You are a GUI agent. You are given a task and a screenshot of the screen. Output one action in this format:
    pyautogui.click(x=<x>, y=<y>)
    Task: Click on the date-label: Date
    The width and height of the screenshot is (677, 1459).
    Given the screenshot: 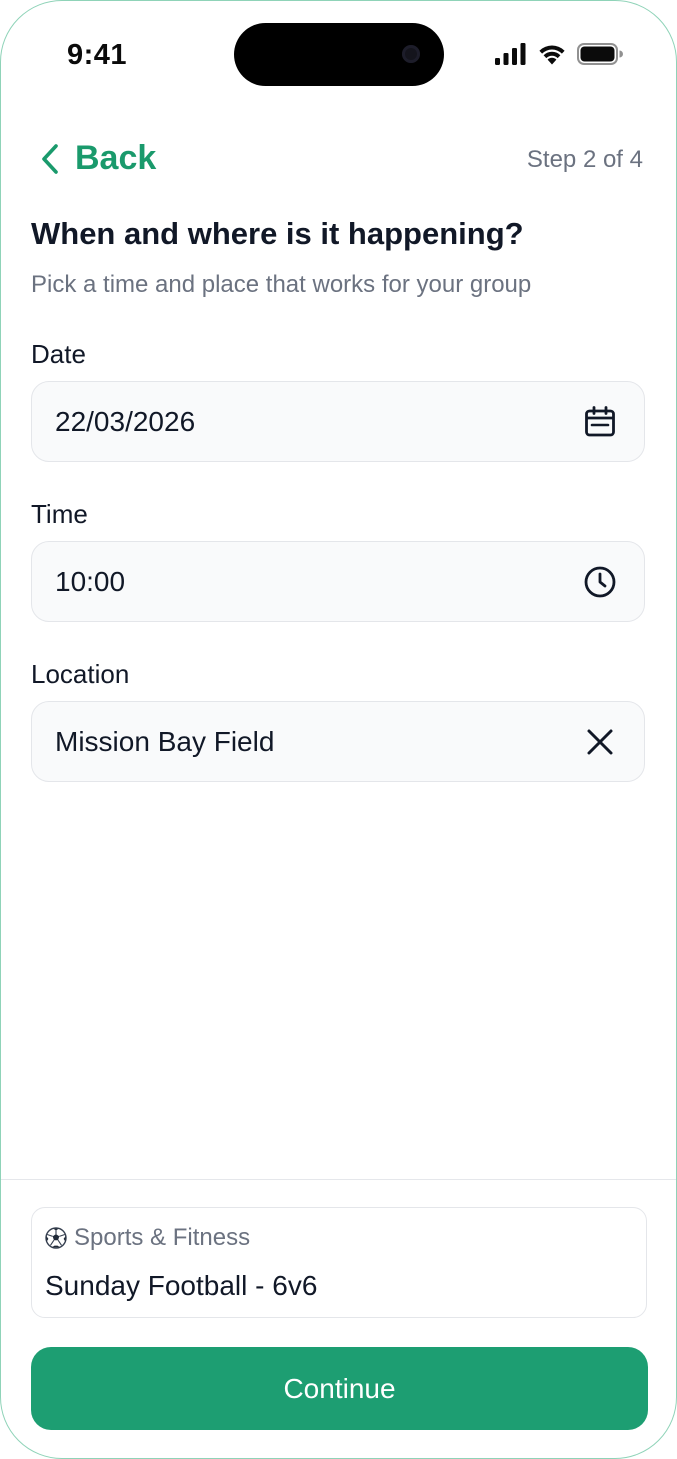 What is the action you would take?
    pyautogui.click(x=58, y=354)
    